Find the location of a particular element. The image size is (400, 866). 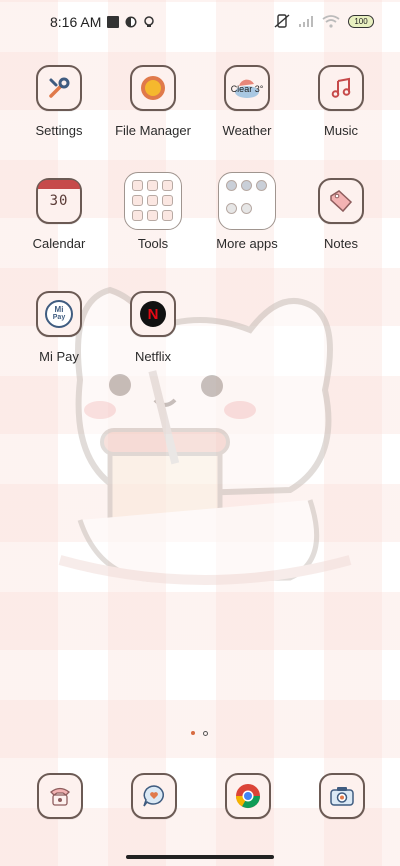

app-settings: Settings is located at coordinates (59, 101).